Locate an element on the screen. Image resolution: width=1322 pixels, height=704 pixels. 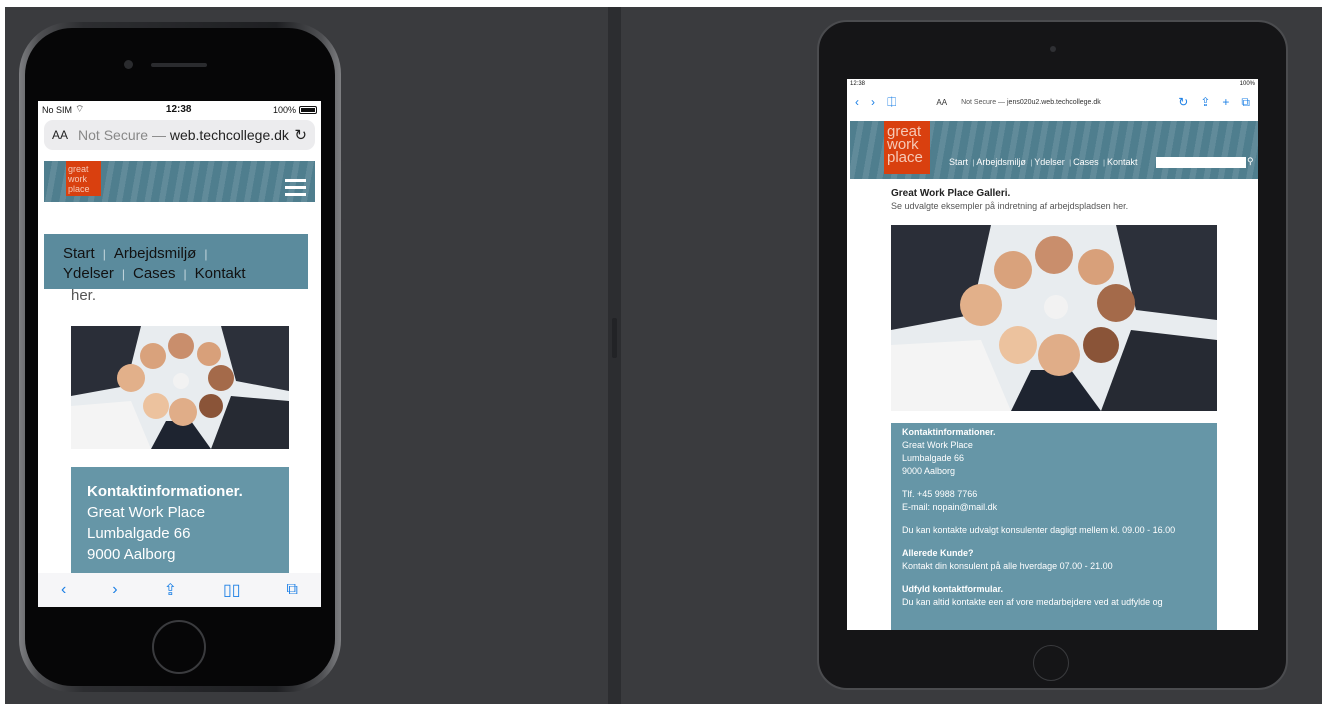
iphone-status-bar: No SIM ⌔ 12:38 100% is located at coordinates (179, 109).